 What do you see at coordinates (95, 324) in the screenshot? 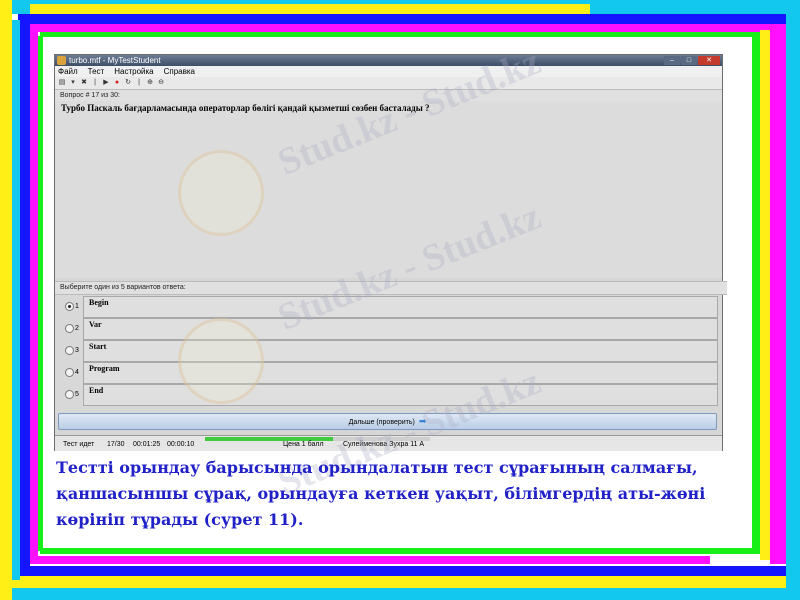
I see `option-label: Var` at bounding box center [95, 324].